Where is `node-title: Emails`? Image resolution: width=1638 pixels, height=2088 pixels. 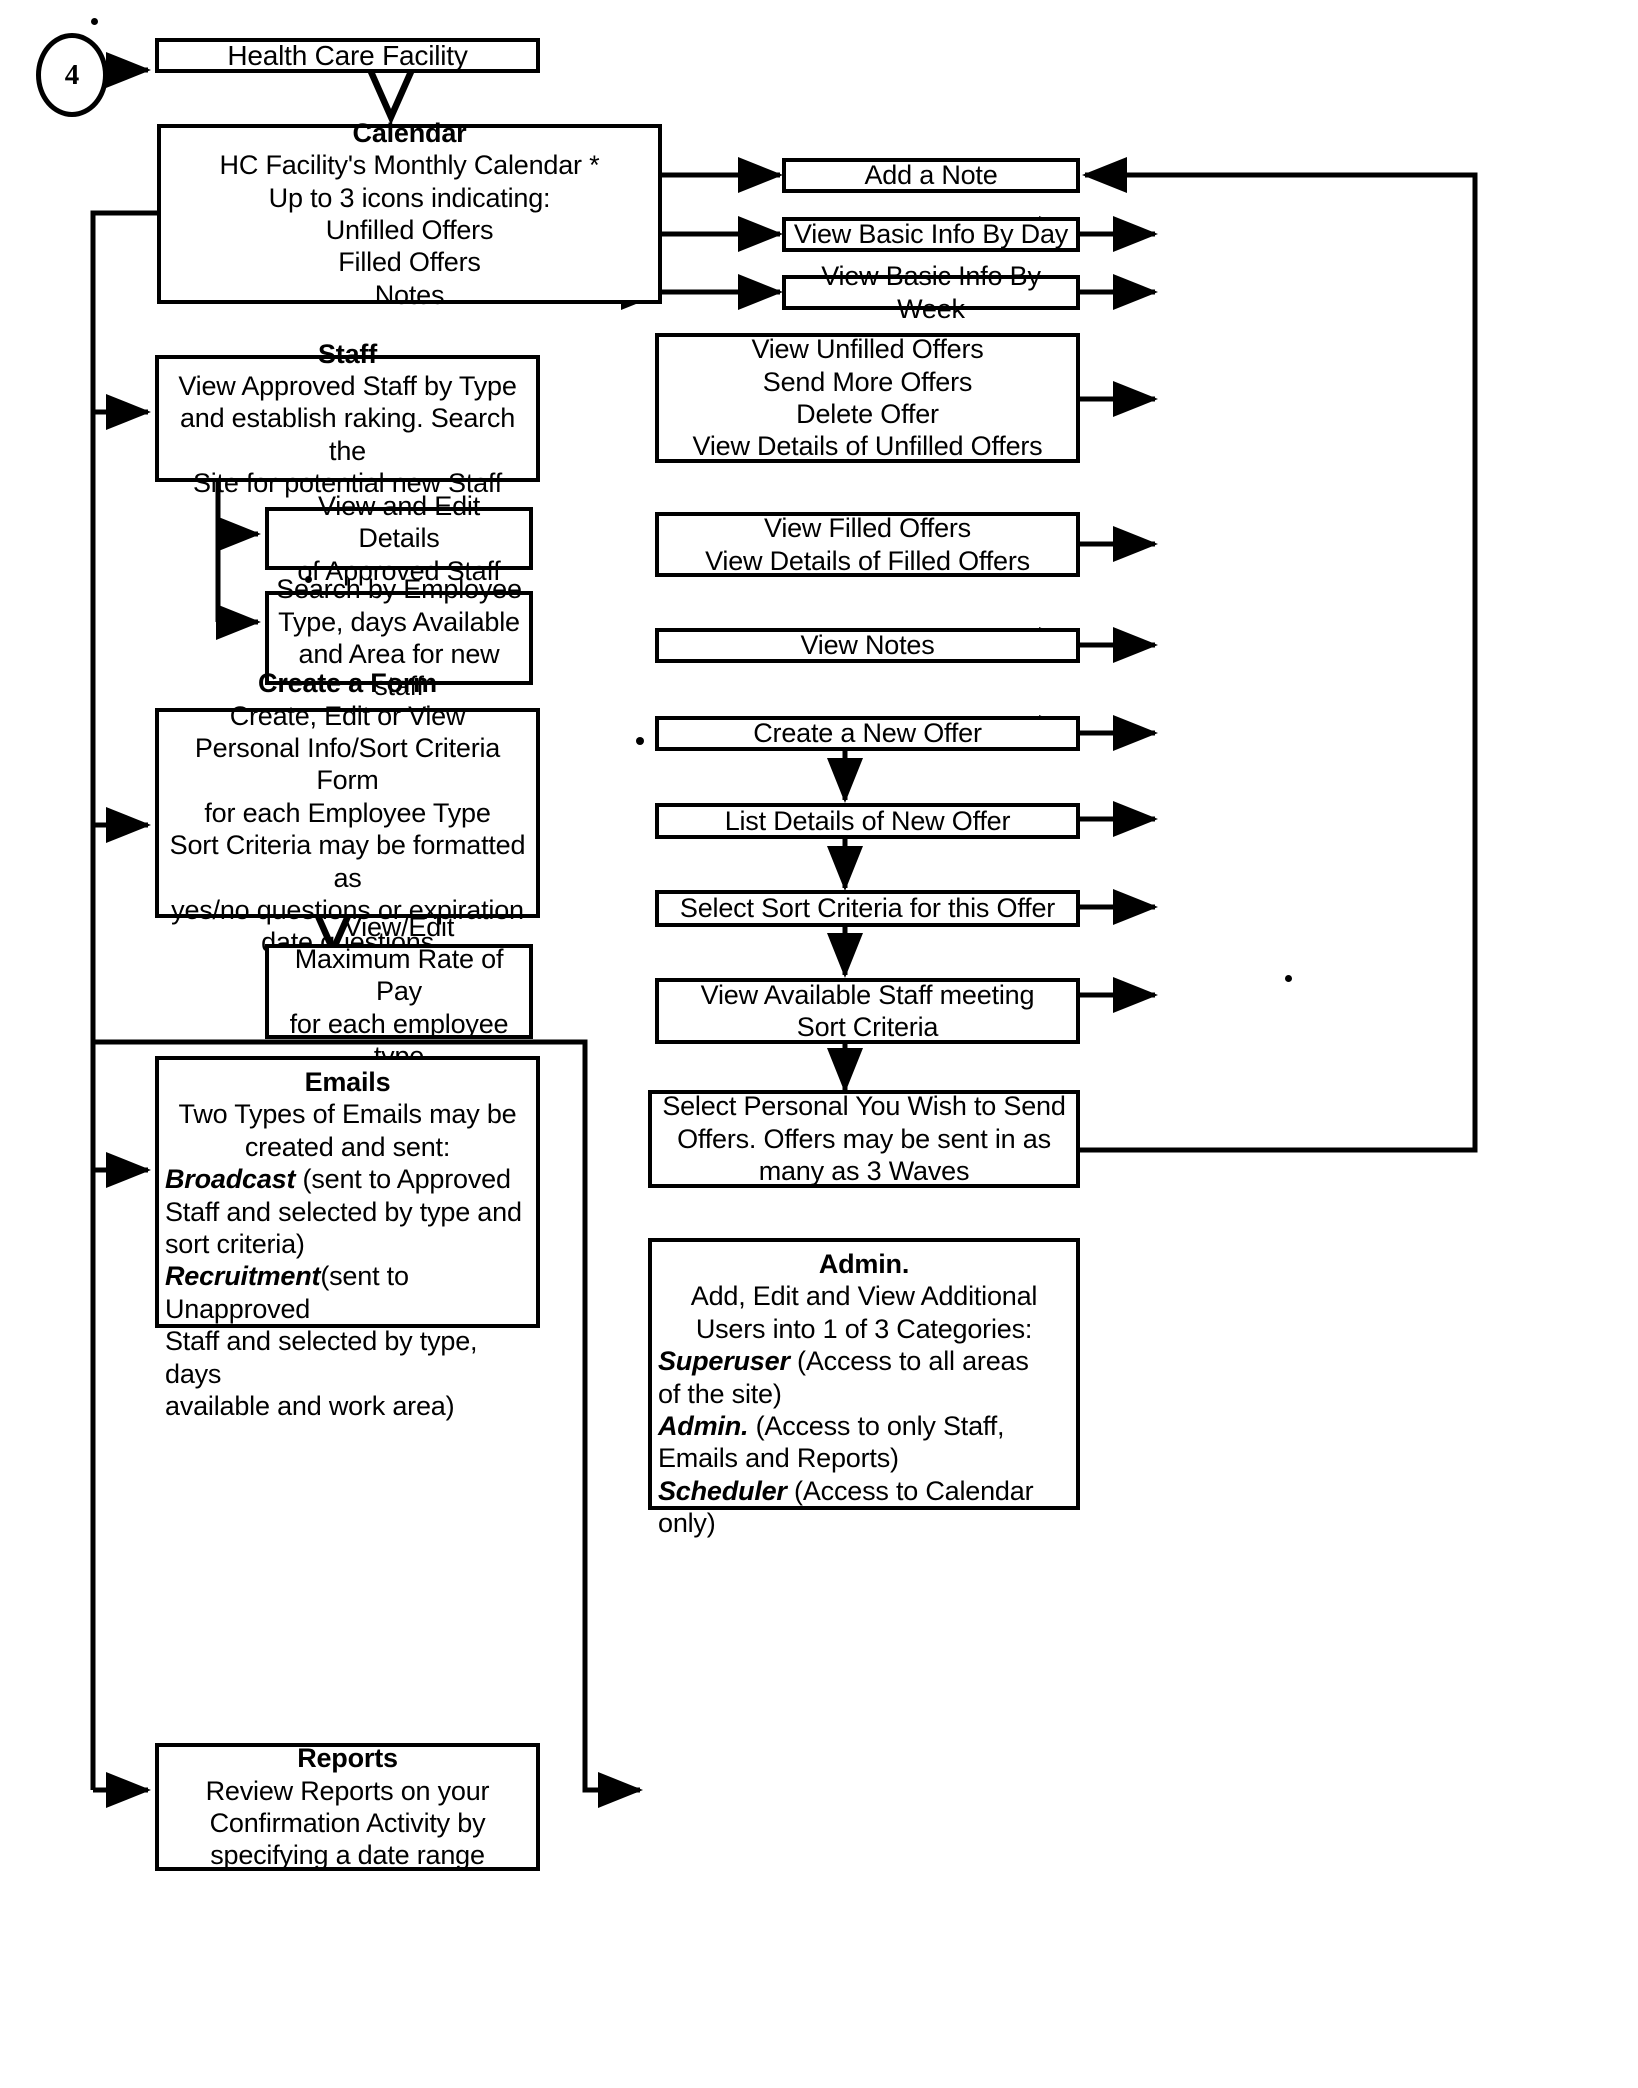
node-title: Emails is located at coordinates (347, 1082).